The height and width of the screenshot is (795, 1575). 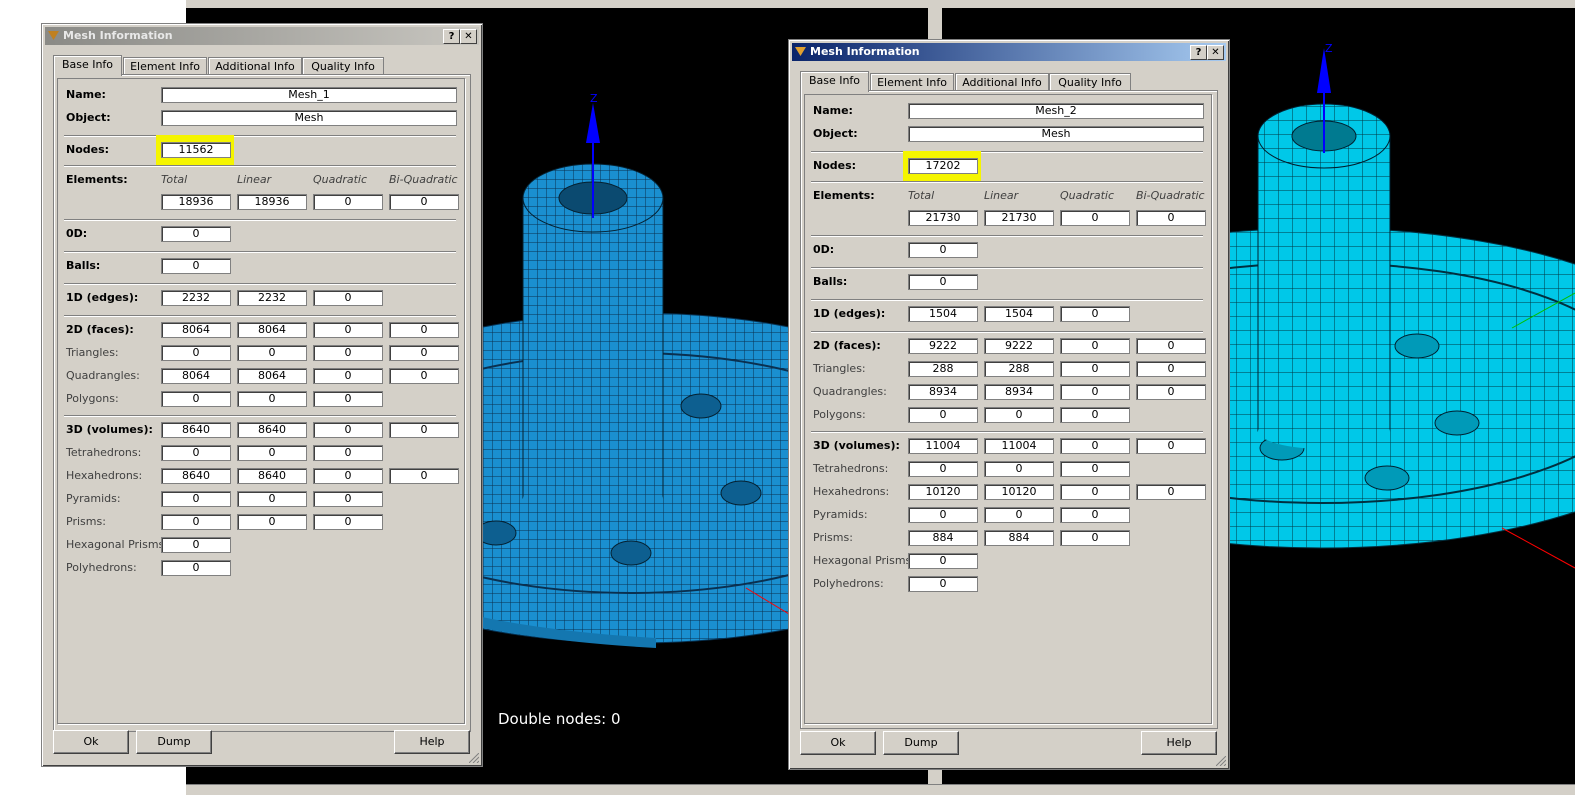 I want to click on nodes-field: 11562, so click(x=196, y=150).